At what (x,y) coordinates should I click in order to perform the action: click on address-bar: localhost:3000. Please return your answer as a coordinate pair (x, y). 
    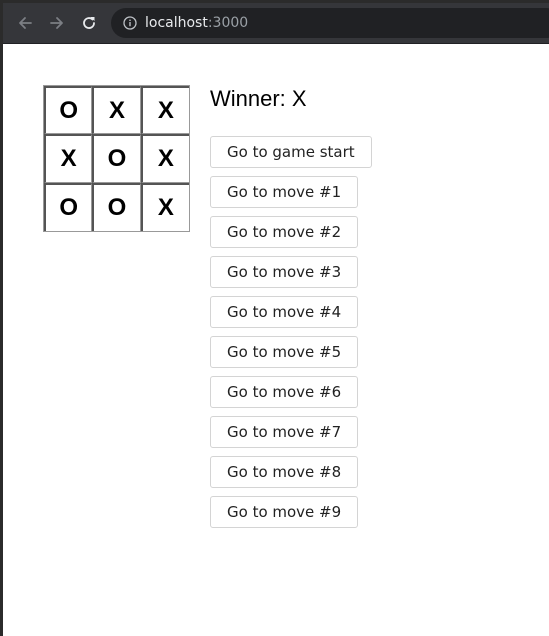
    Looking at the image, I should click on (330, 23).